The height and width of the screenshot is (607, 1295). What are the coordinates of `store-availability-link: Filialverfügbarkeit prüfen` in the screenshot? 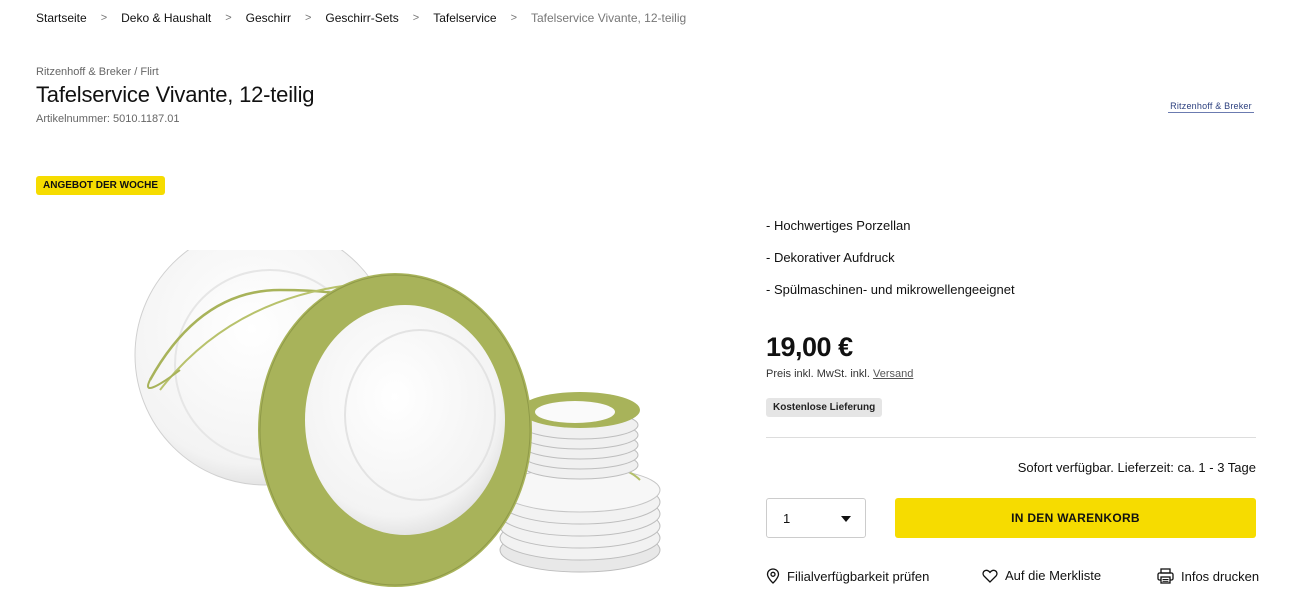 It's located at (847, 576).